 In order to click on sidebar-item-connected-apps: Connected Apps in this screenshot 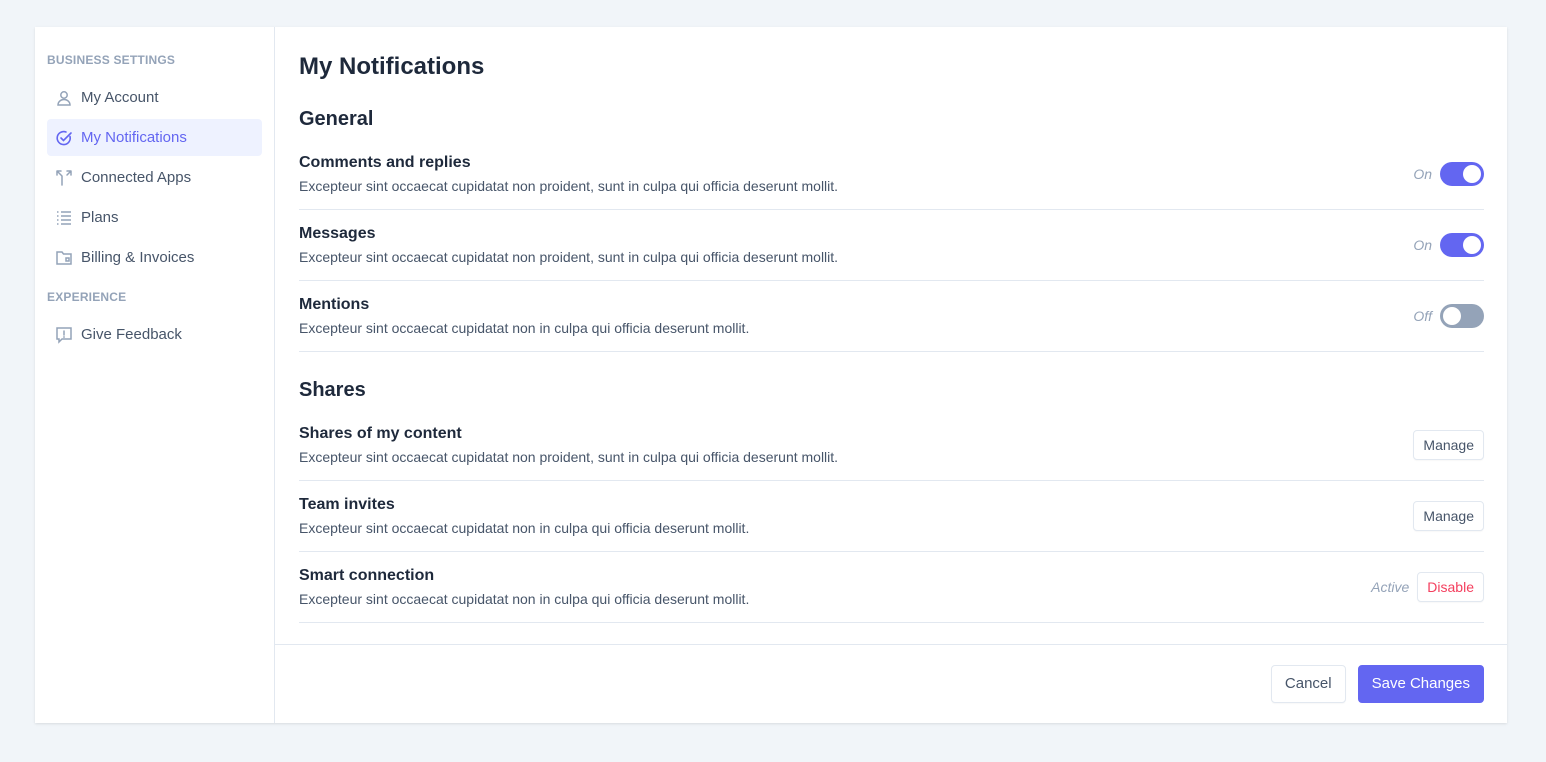, I will do `click(154, 177)`.